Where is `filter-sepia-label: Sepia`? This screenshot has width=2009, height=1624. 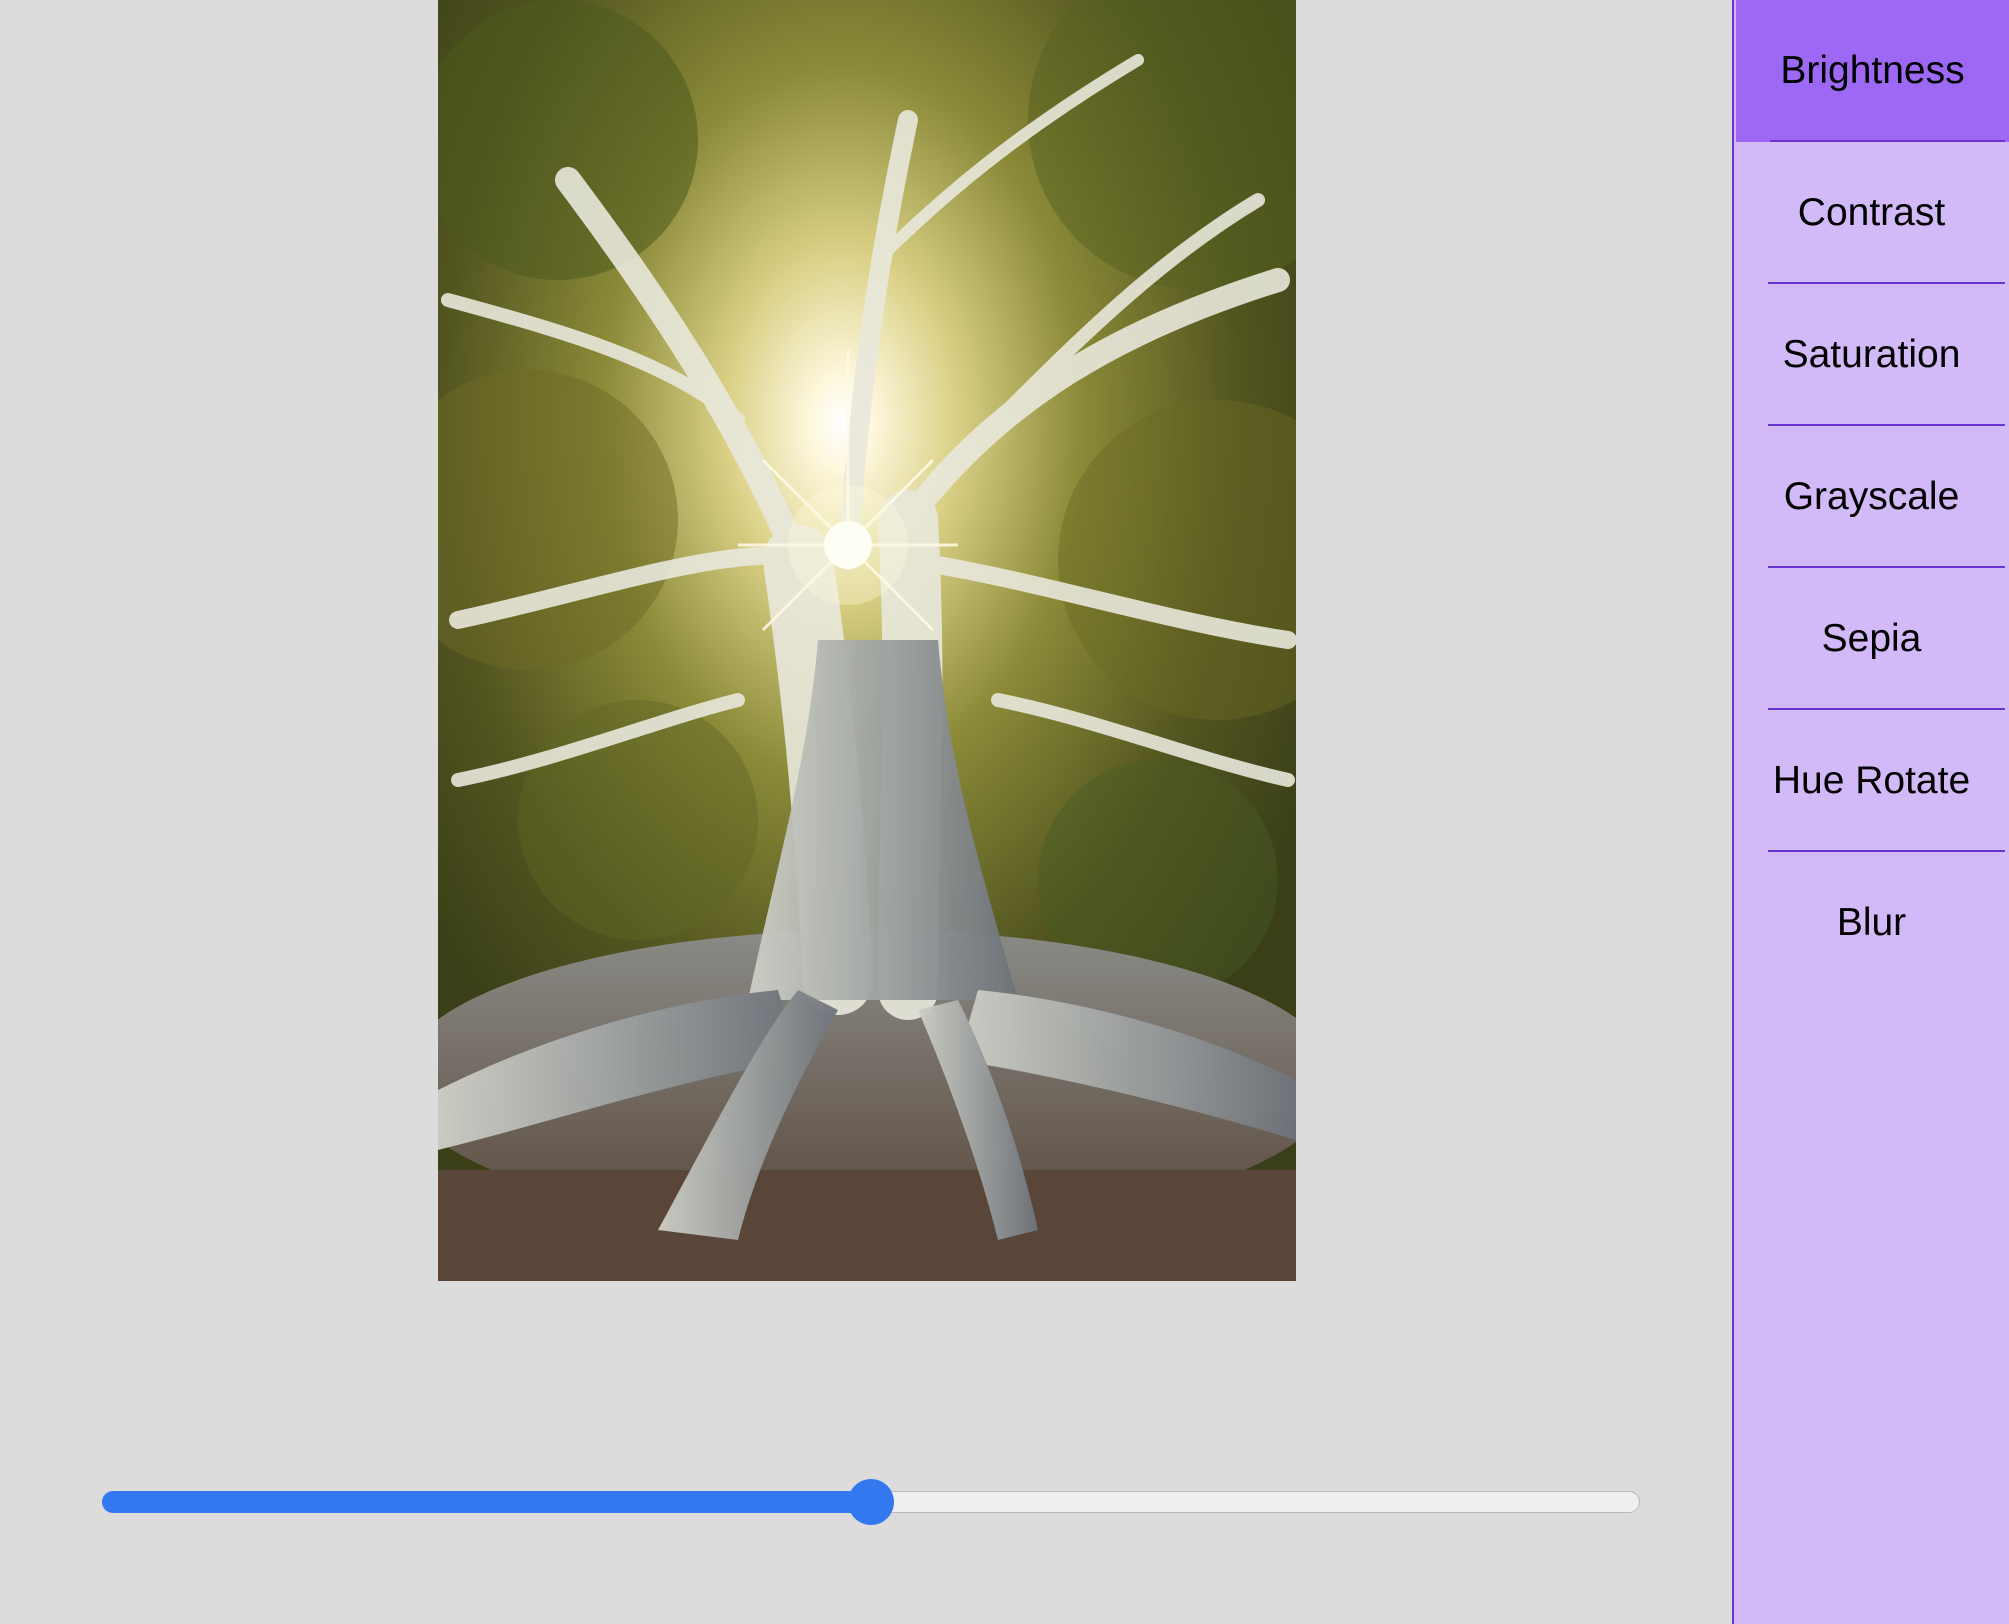 filter-sepia-label: Sepia is located at coordinates (1871, 638).